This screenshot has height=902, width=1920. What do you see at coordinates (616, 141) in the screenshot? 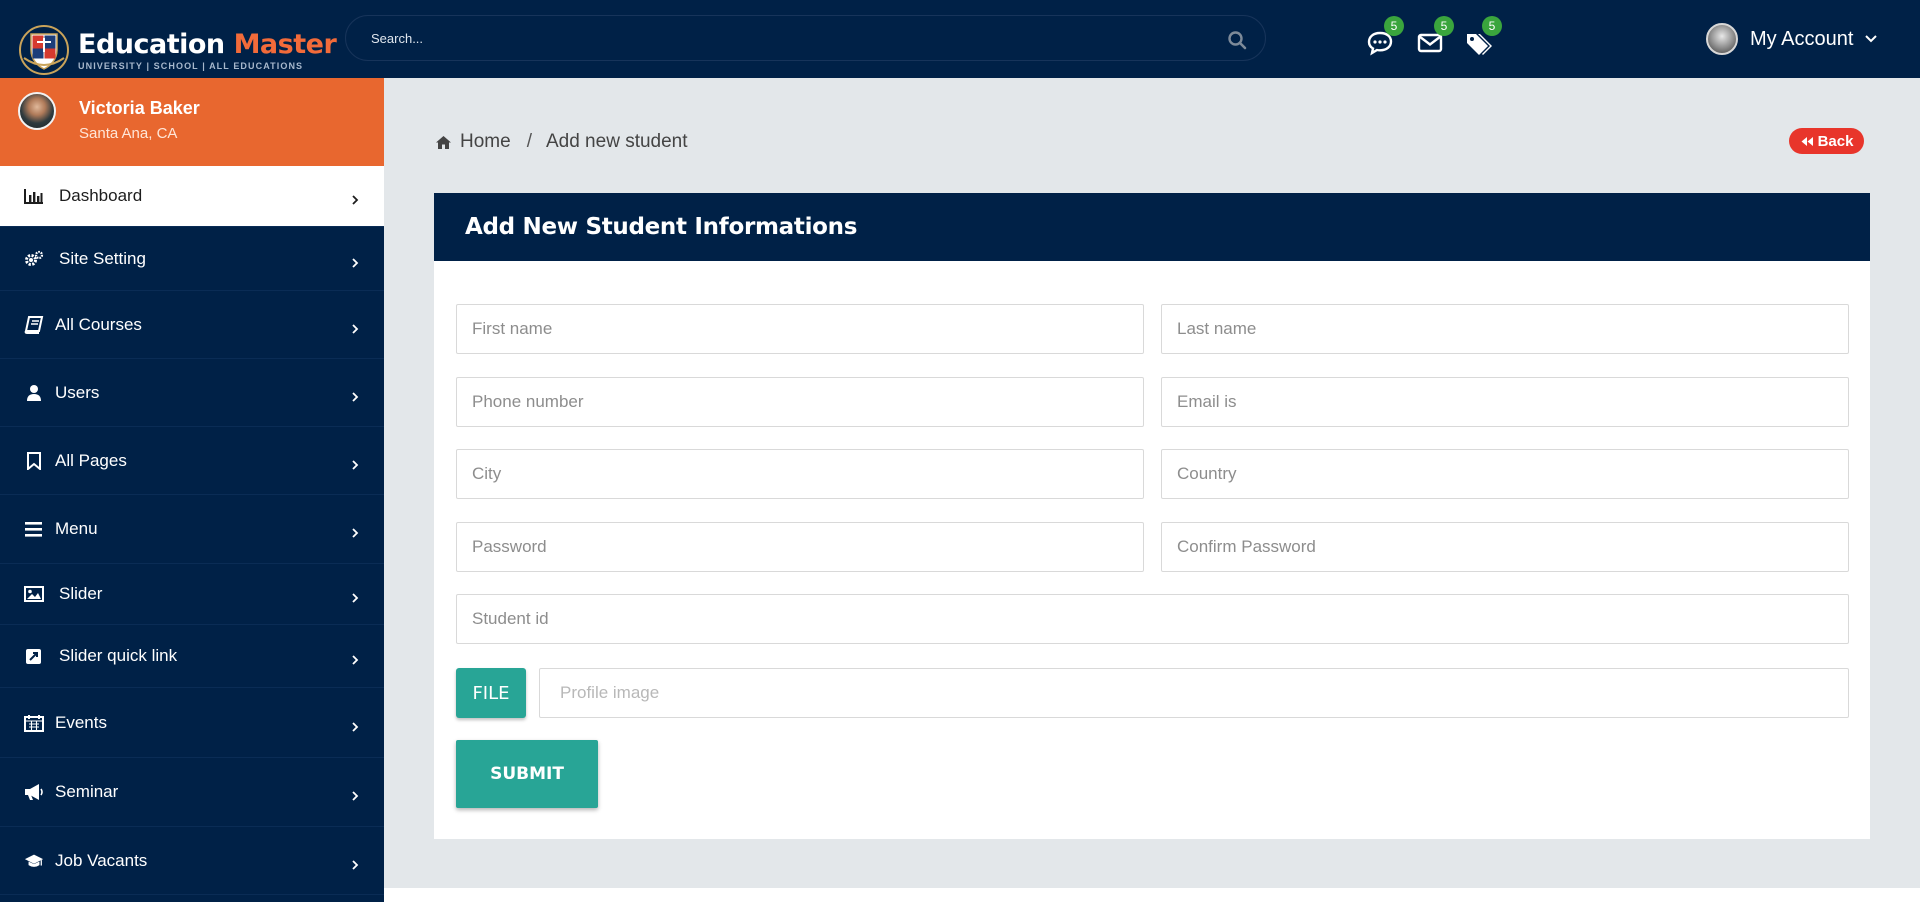
I see `breadcrumb-current: Add new student` at bounding box center [616, 141].